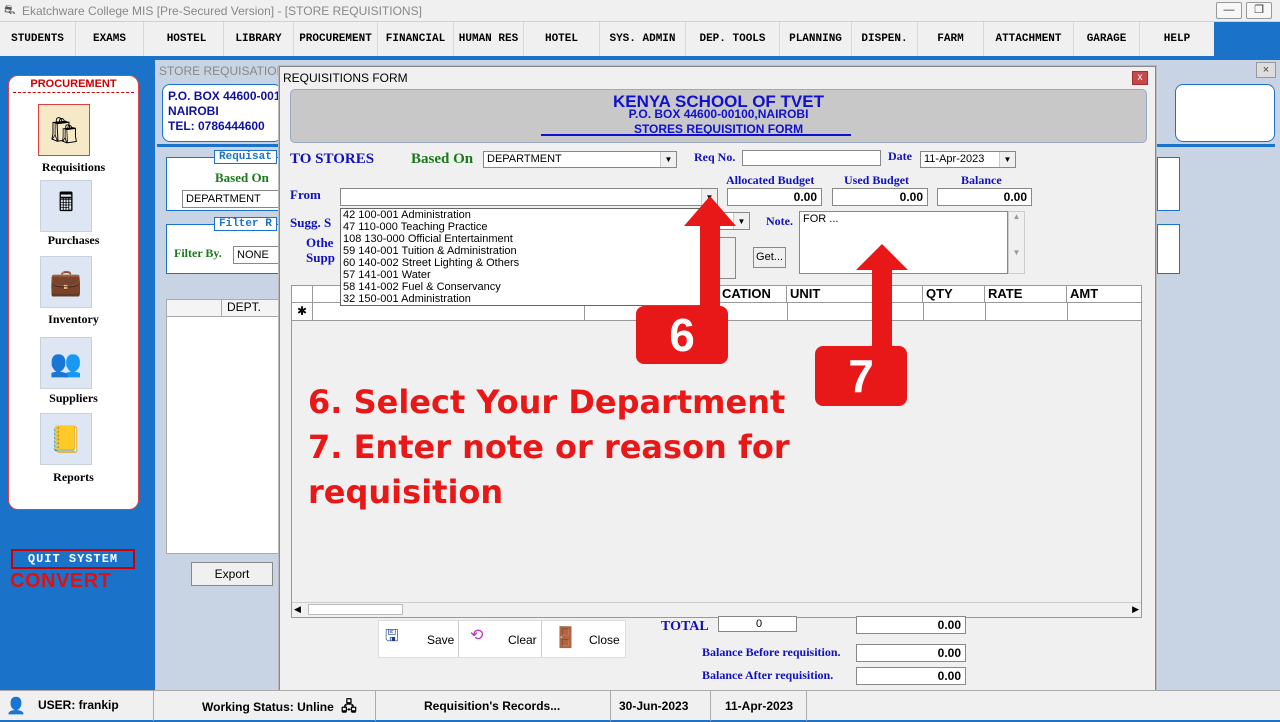  I want to click on bg-divider-right, so click(1216, 145).